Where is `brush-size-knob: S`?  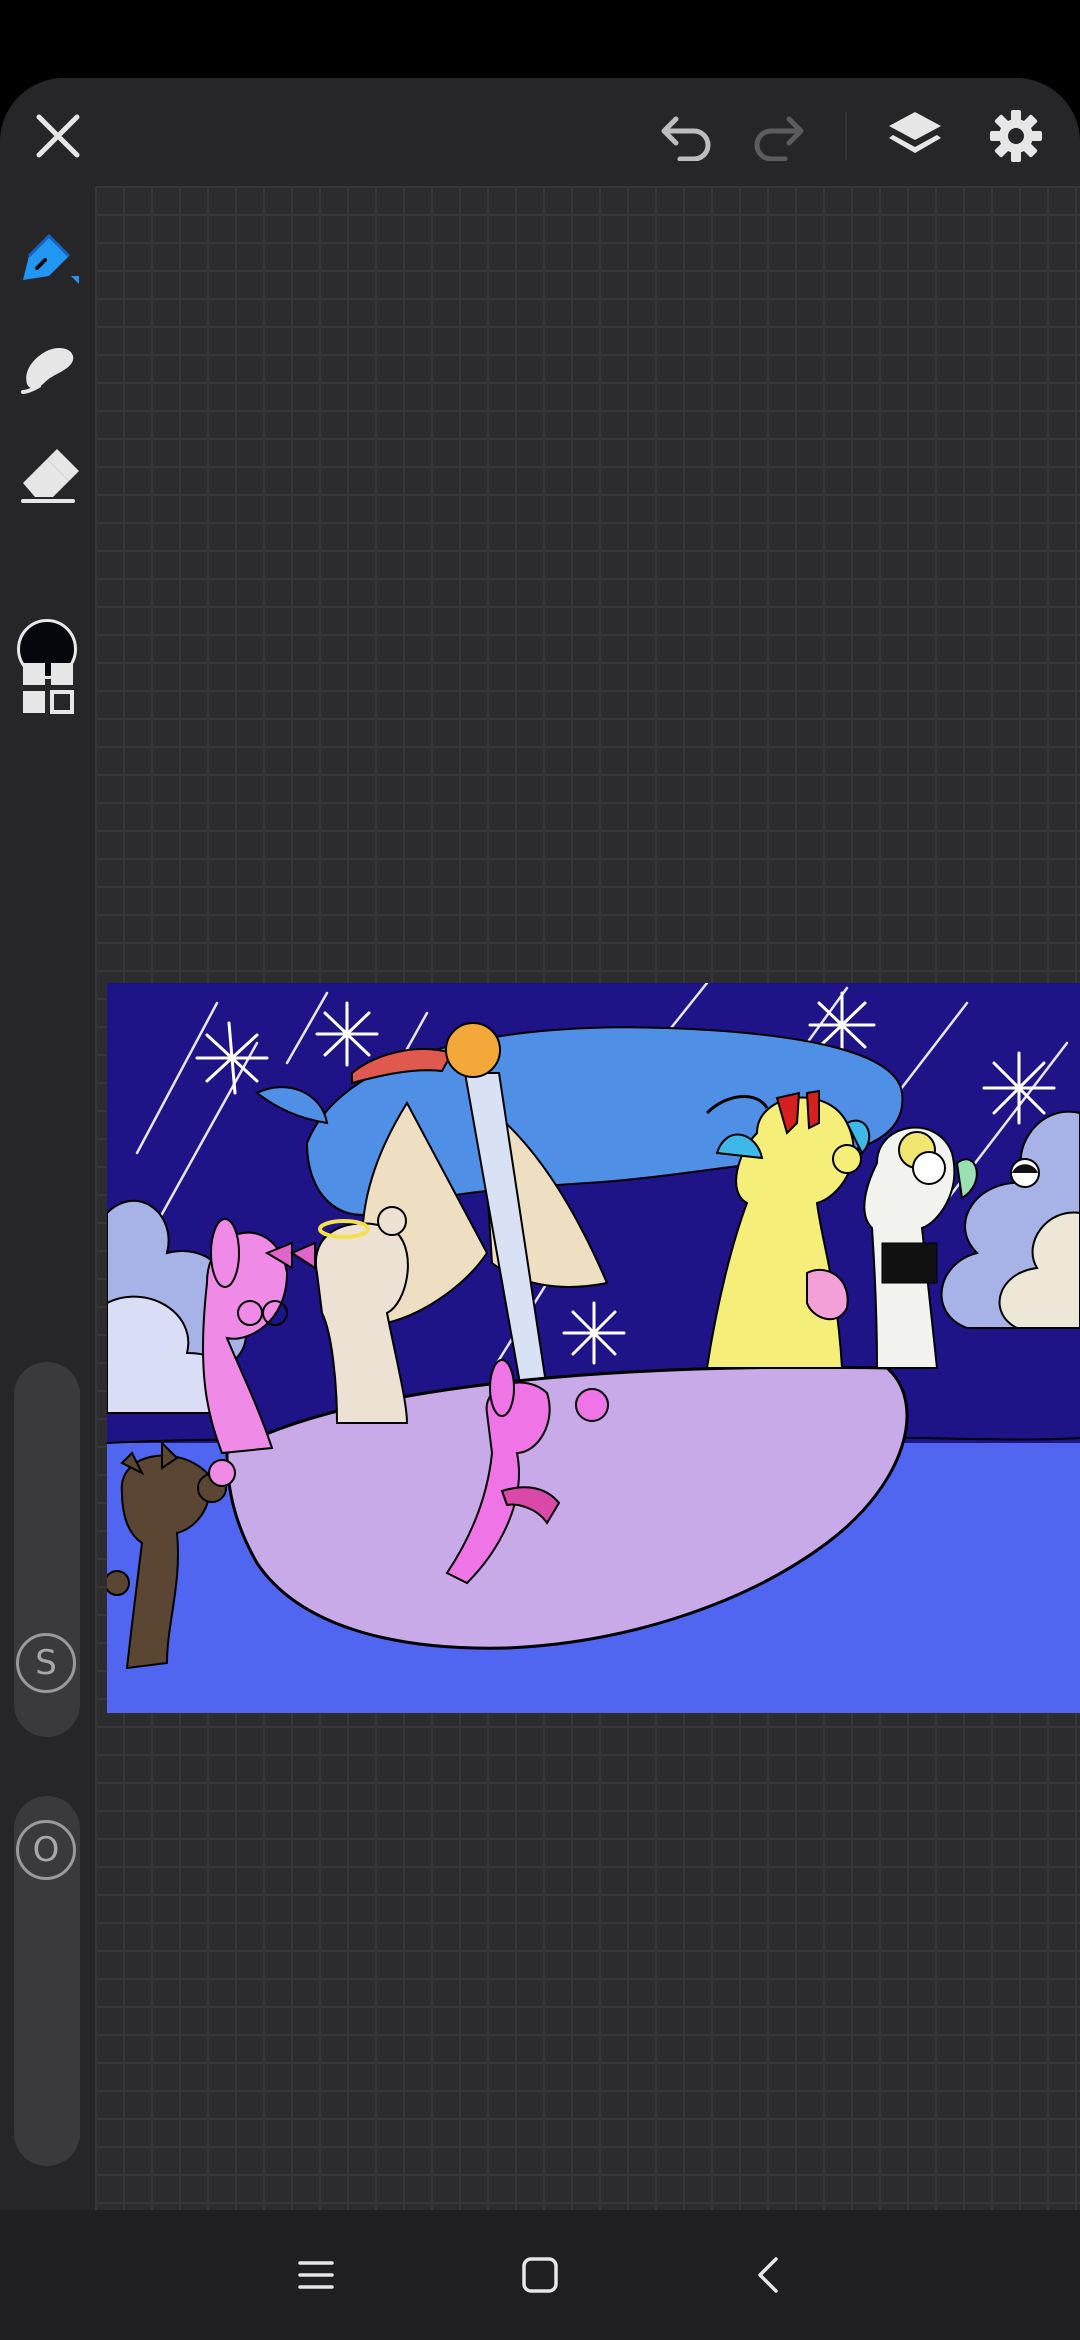 brush-size-knob: S is located at coordinates (46, 1663).